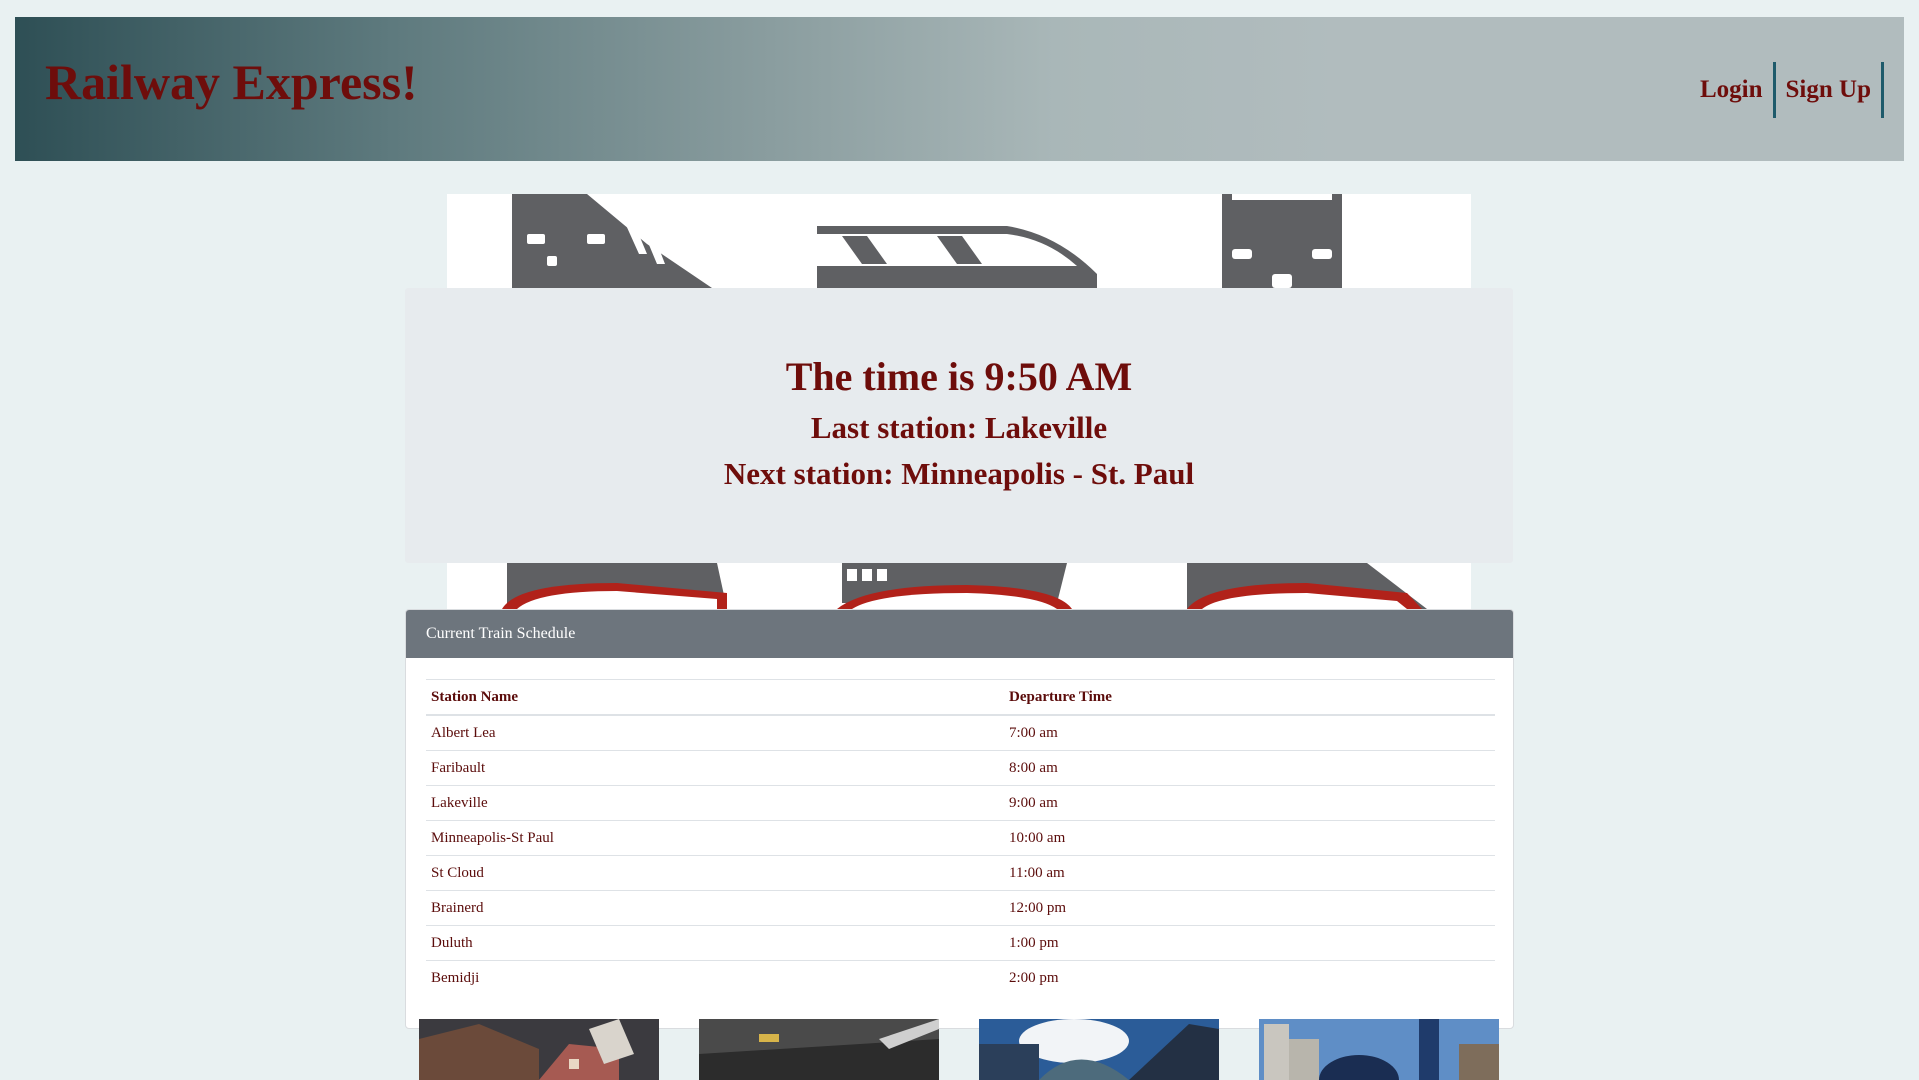  I want to click on gallery-photo-downtown, so click(1379, 1049).